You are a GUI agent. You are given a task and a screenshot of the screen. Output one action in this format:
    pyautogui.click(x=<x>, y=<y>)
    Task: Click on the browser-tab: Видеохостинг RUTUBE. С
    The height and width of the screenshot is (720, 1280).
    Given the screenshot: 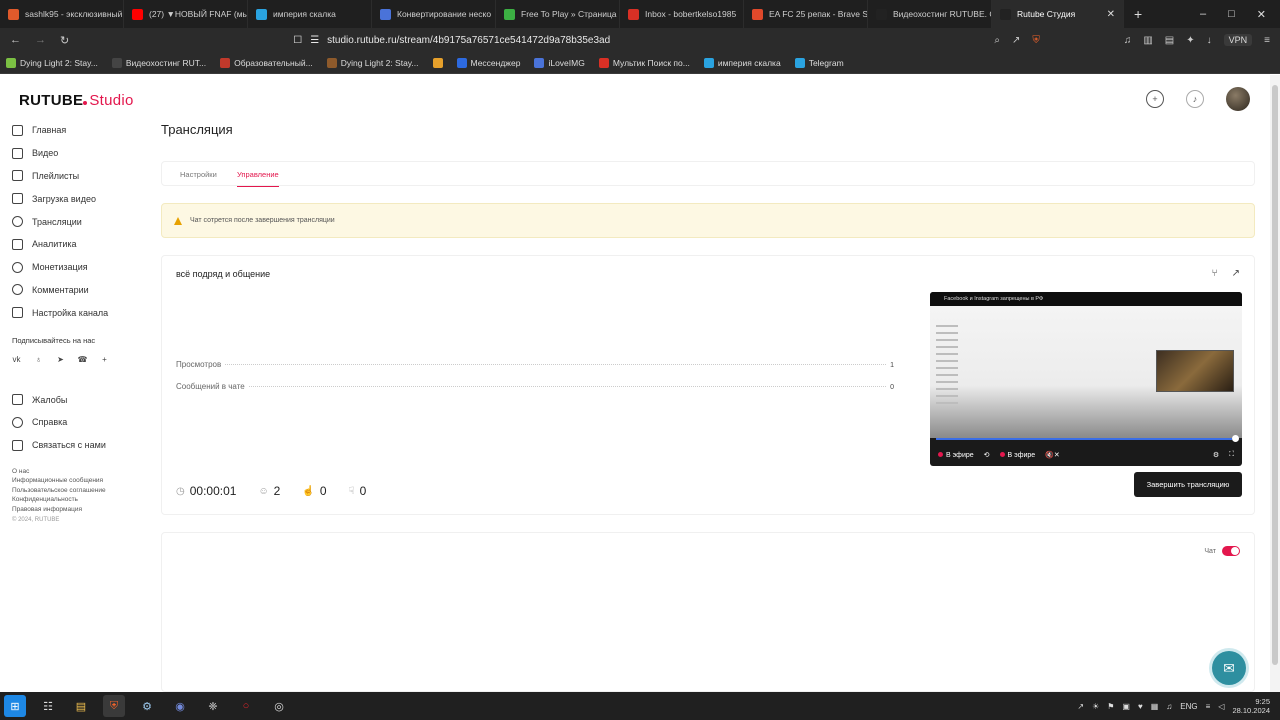 What is the action you would take?
    pyautogui.click(x=930, y=14)
    